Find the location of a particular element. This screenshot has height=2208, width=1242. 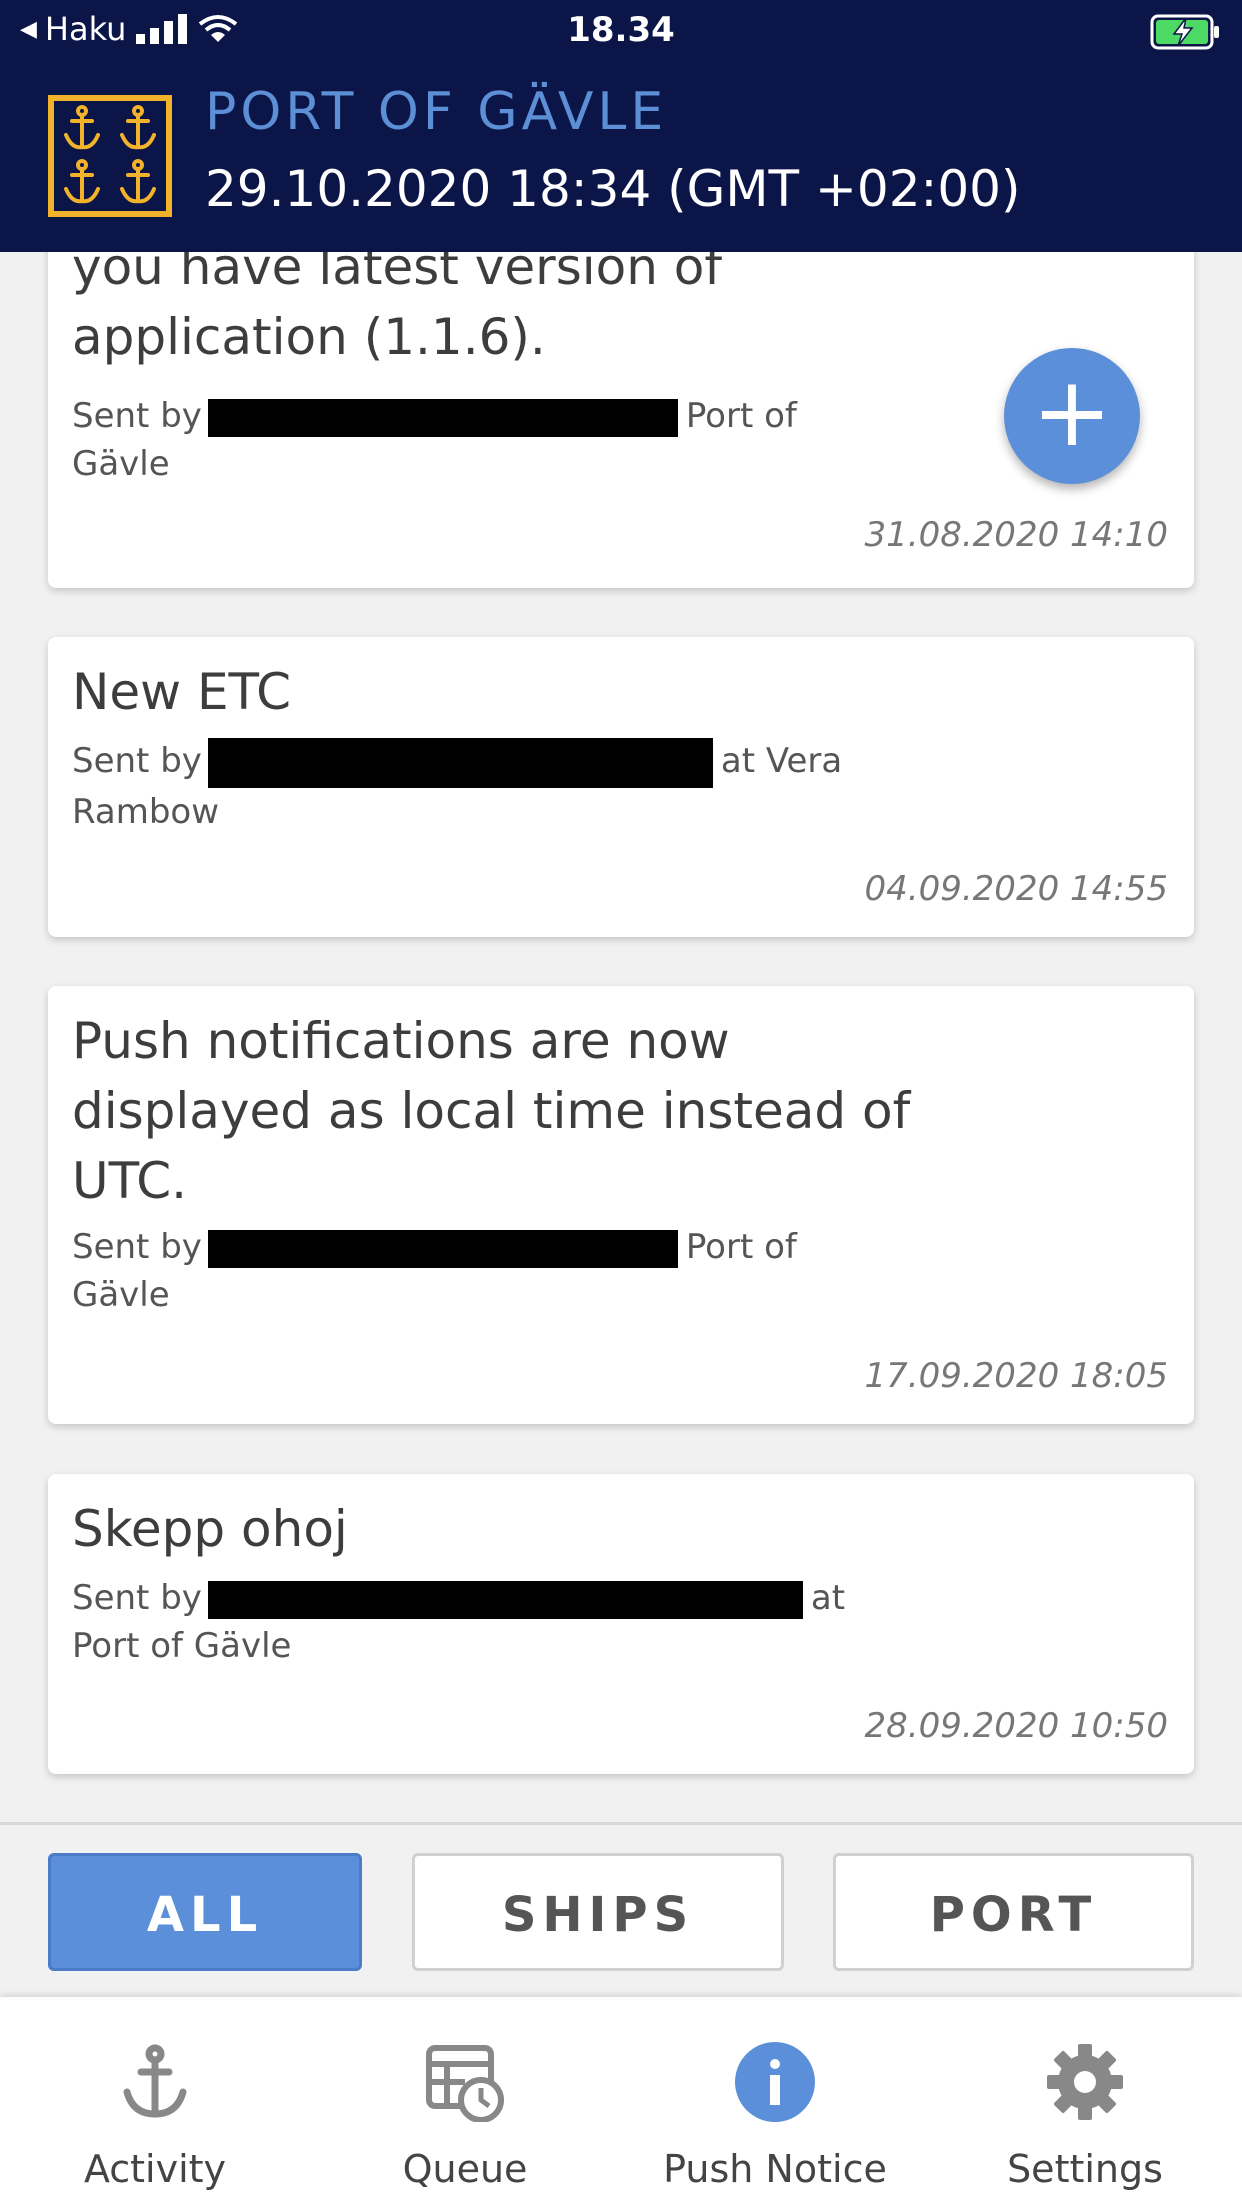

bottom-tab-bar: Activity Queue Push Notice Settings is located at coordinates (621, 2102).